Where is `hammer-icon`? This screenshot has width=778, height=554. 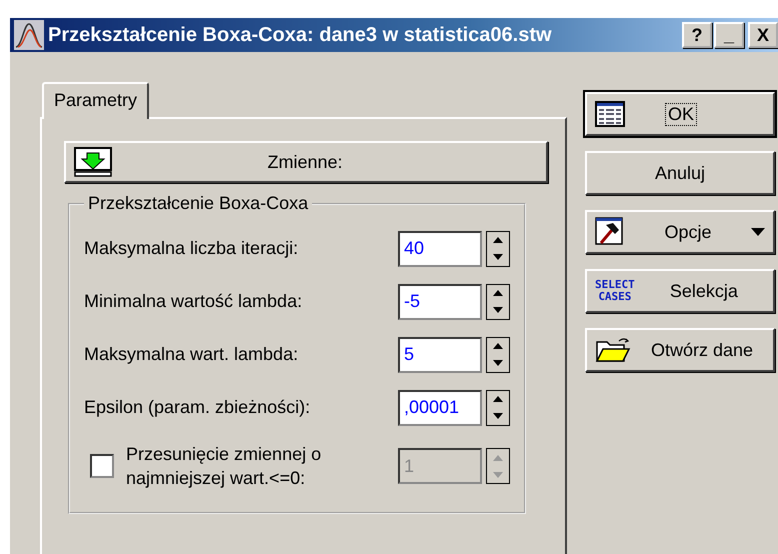
hammer-icon is located at coordinates (610, 232).